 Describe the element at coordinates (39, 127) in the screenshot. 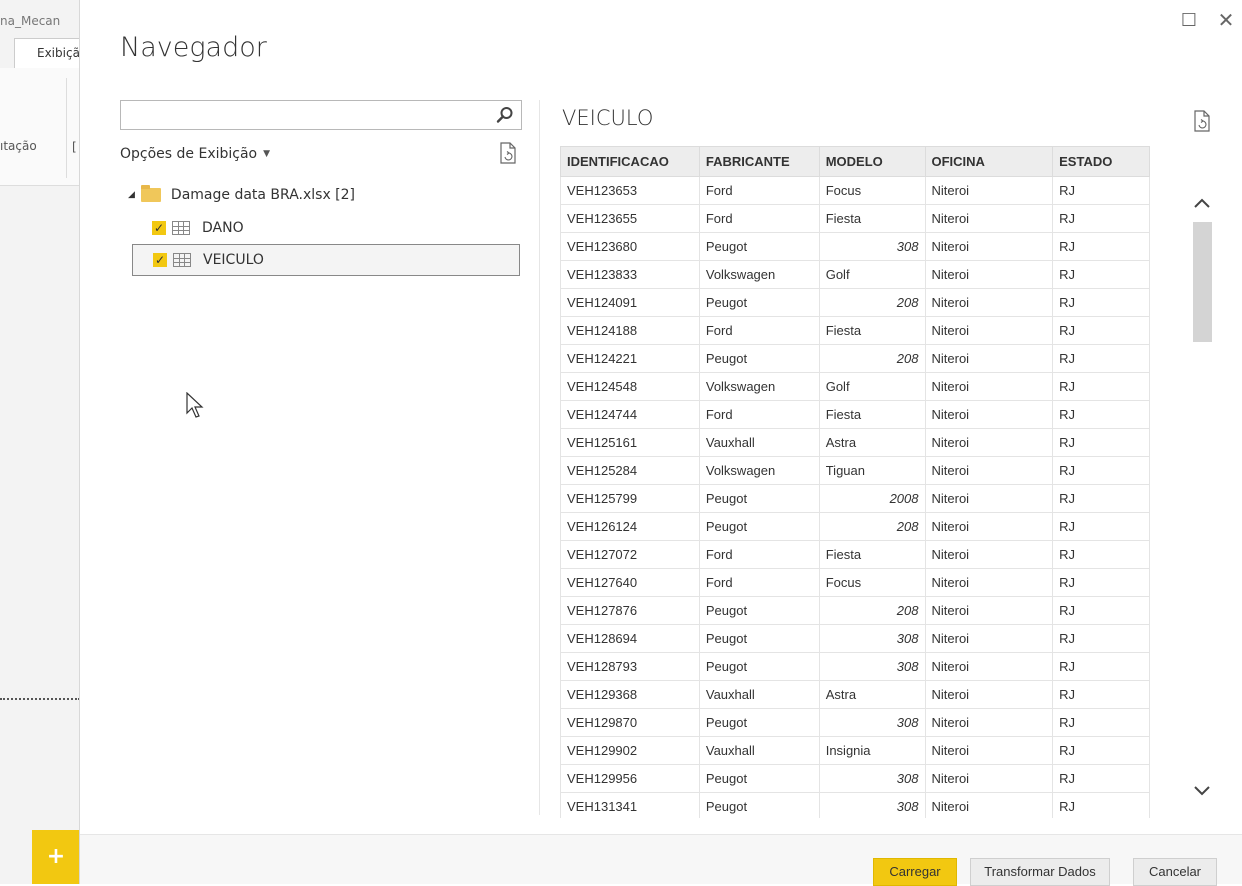

I see `background-ribbon` at that location.